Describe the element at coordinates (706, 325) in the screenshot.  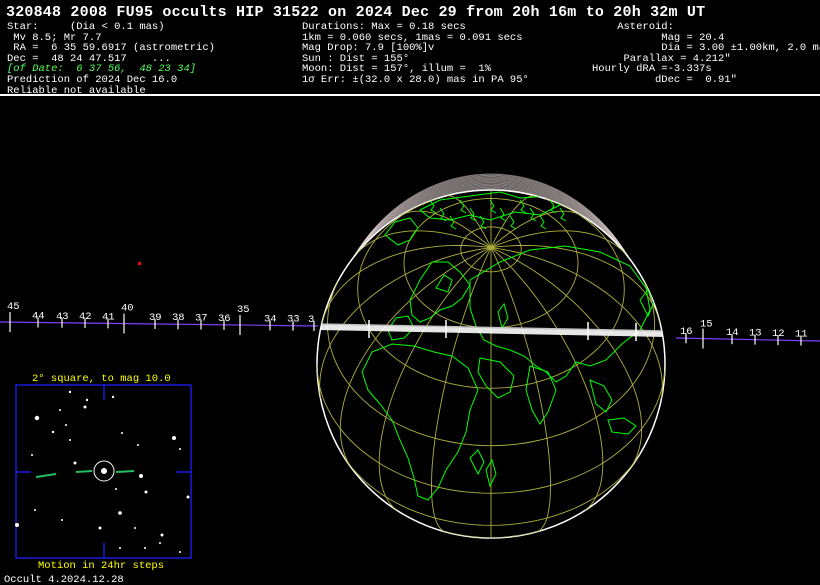
I see `time-tick-label: 15` at that location.